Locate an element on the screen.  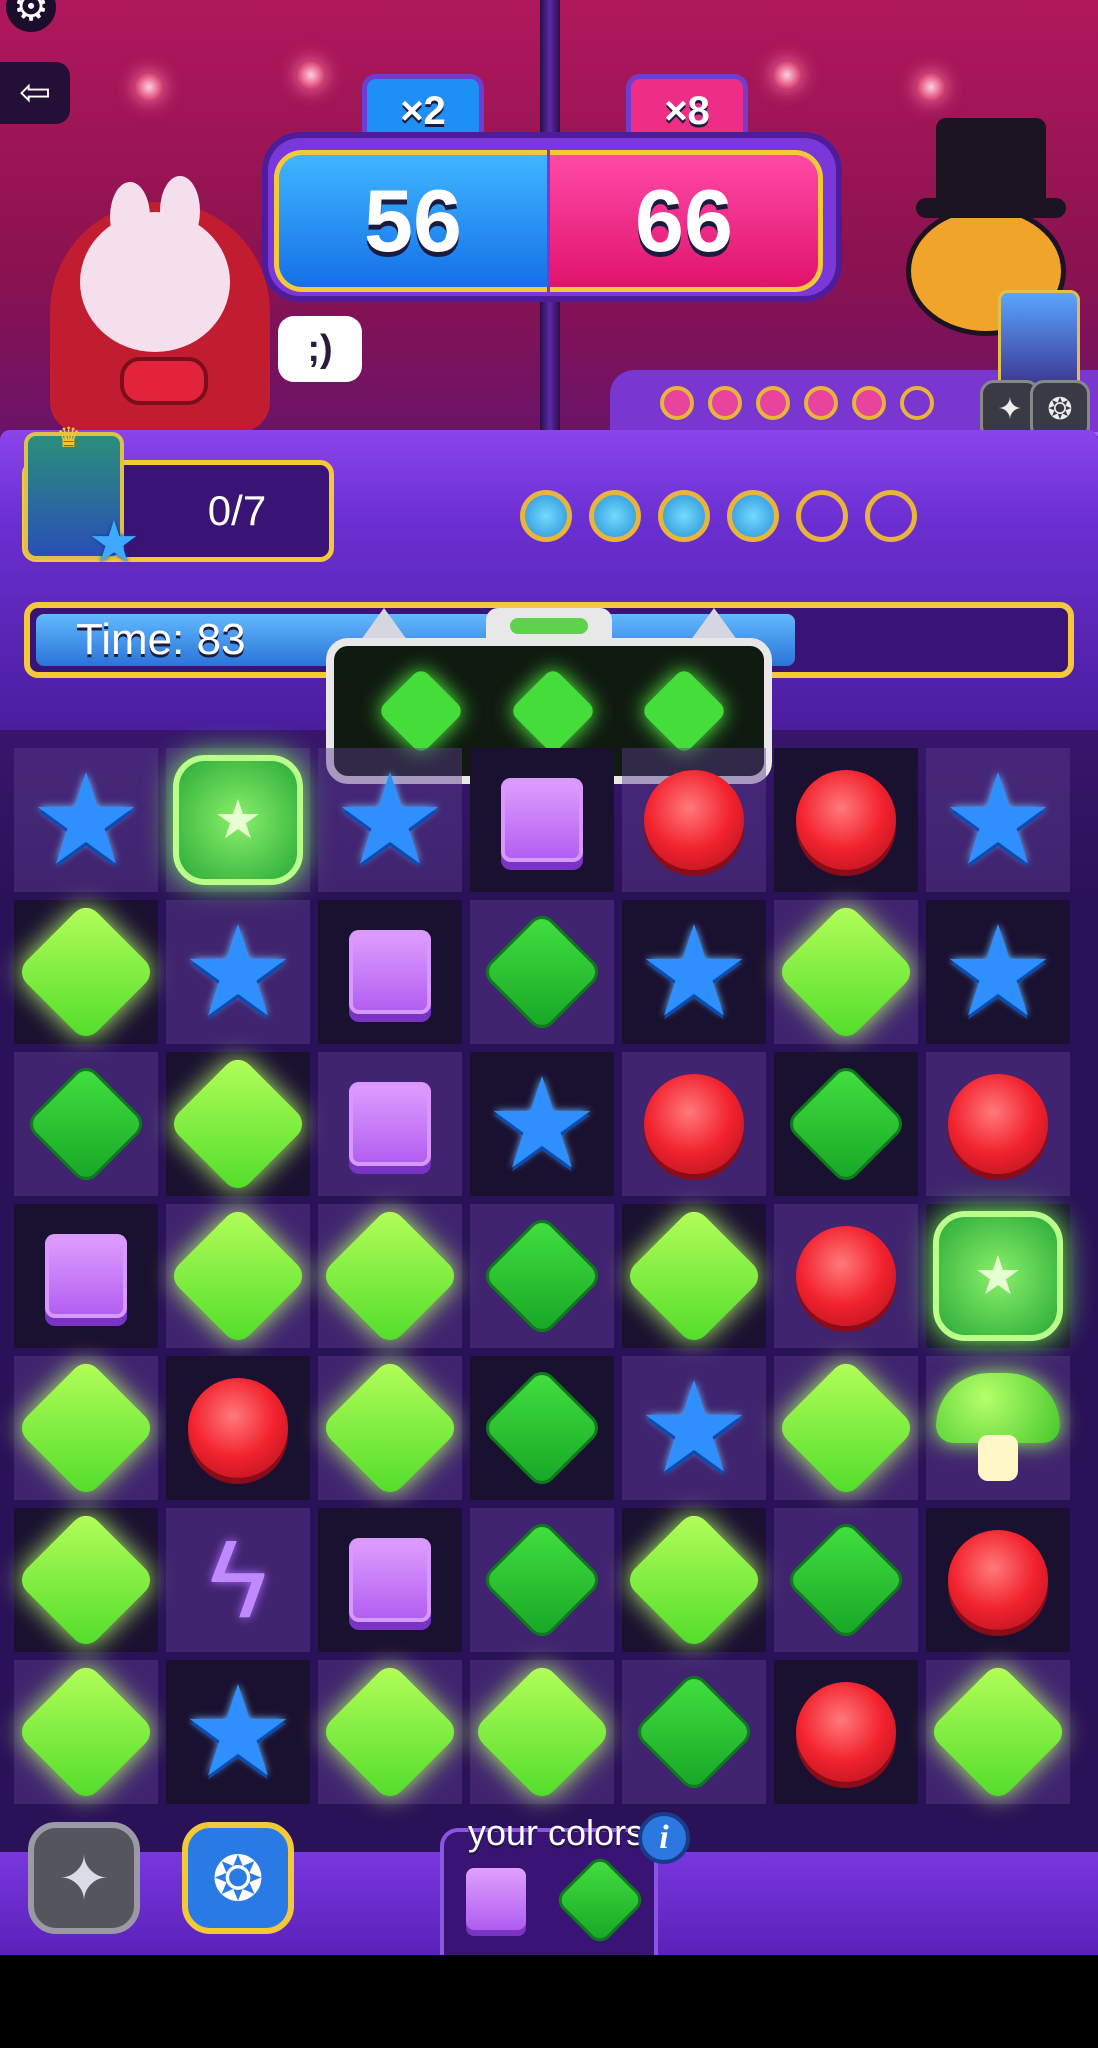
green-card-icon: ★ is located at coordinates (238, 820).